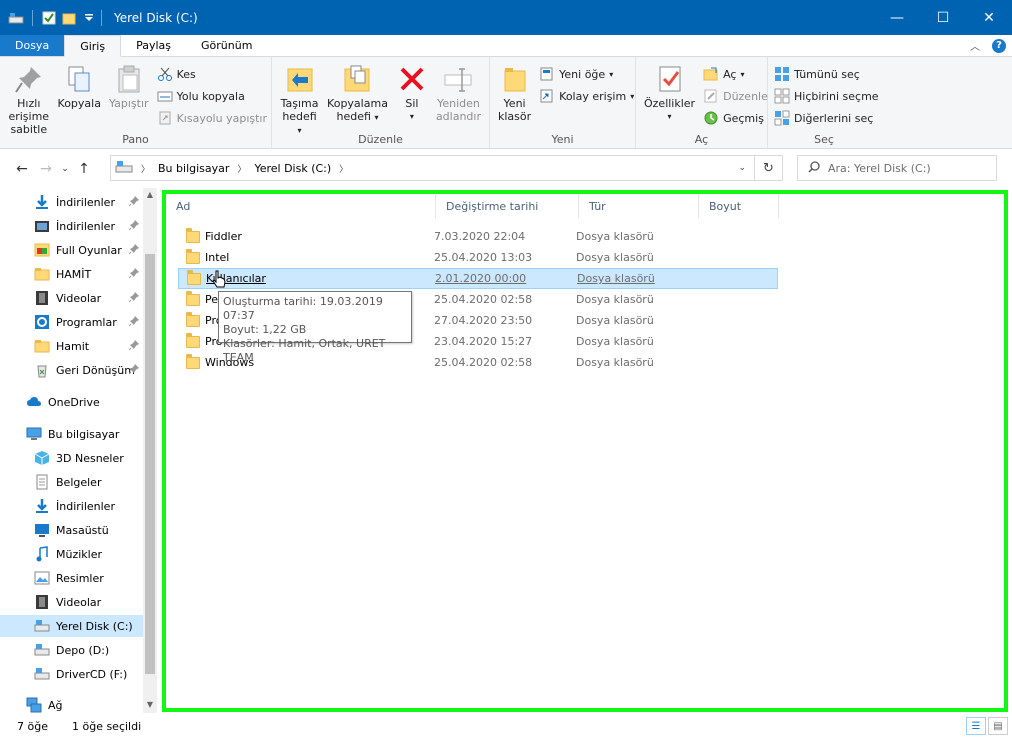 The image size is (1012, 739). I want to click on refresh-button: ↻, so click(769, 168).